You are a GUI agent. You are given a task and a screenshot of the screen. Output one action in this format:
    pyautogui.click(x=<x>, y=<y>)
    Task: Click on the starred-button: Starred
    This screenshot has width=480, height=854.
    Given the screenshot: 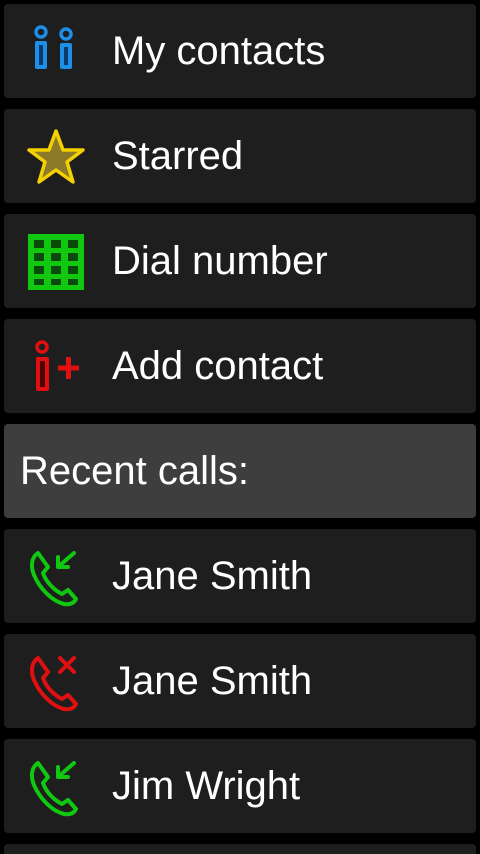 What is the action you would take?
    pyautogui.click(x=240, y=156)
    